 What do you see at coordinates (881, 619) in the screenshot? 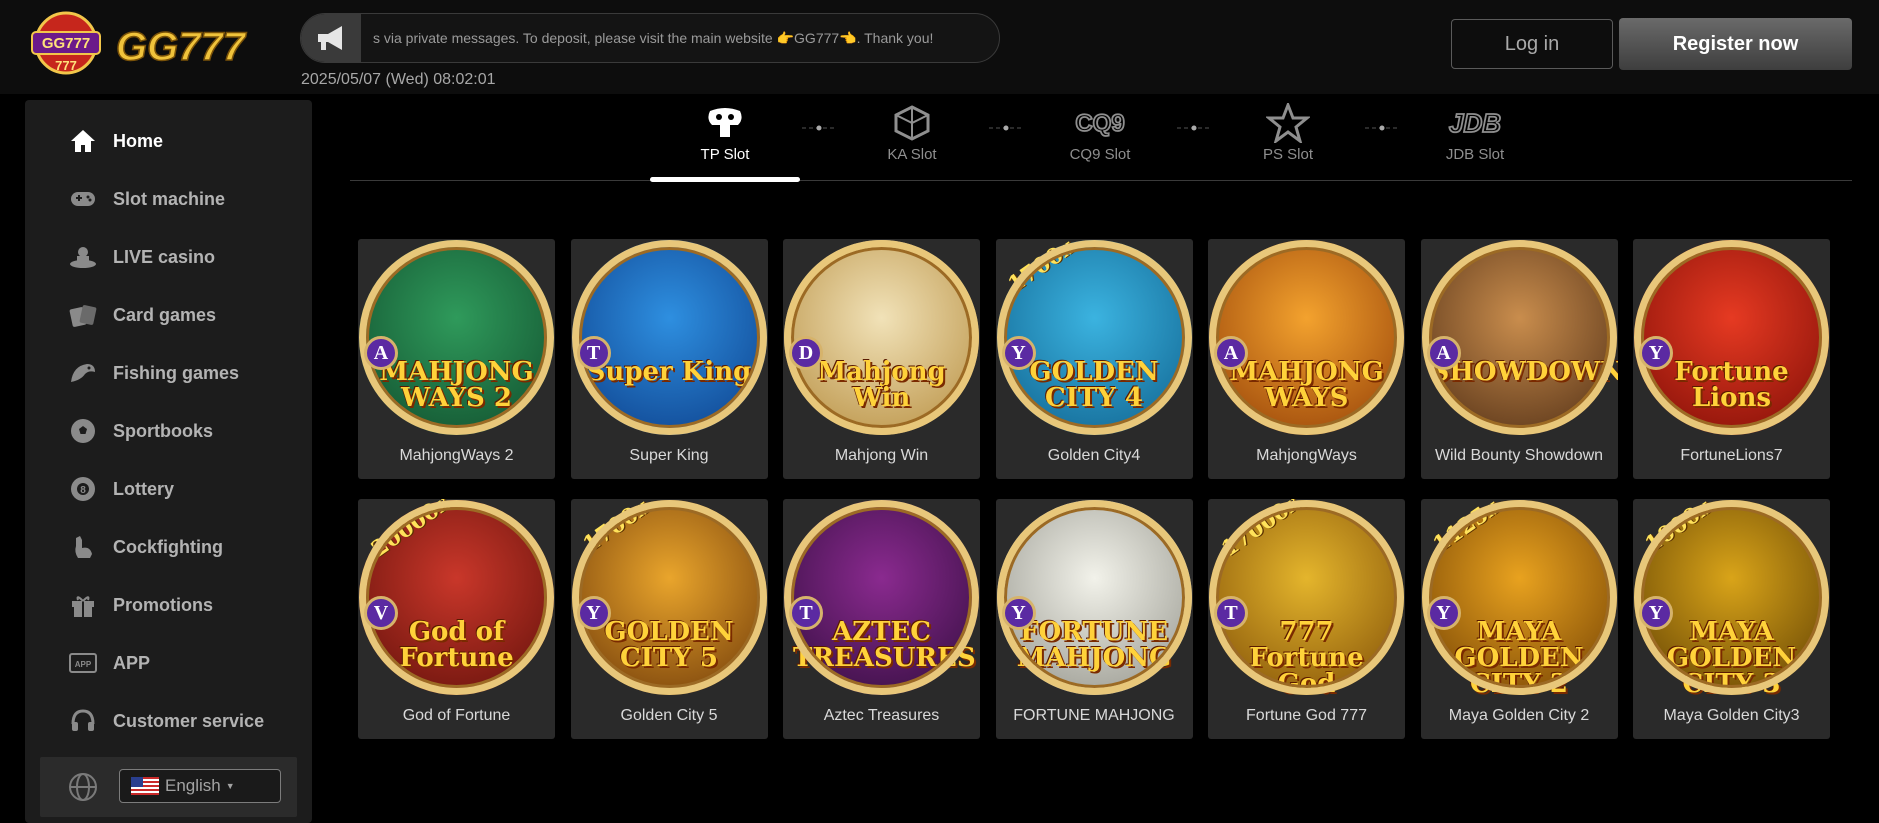
I see `game-card: AZTEC TREASURES T Aztec Treasures` at bounding box center [881, 619].